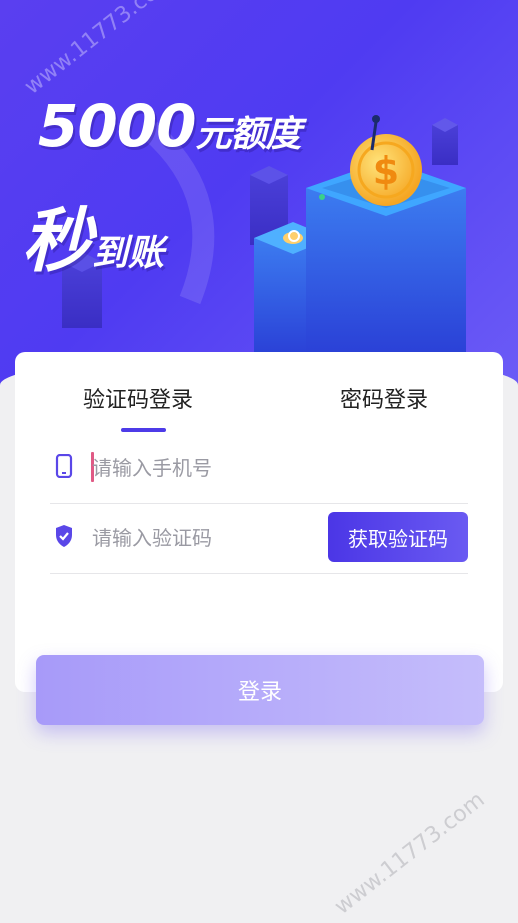 This screenshot has width=518, height=923. I want to click on phone-input, so click(212, 468).